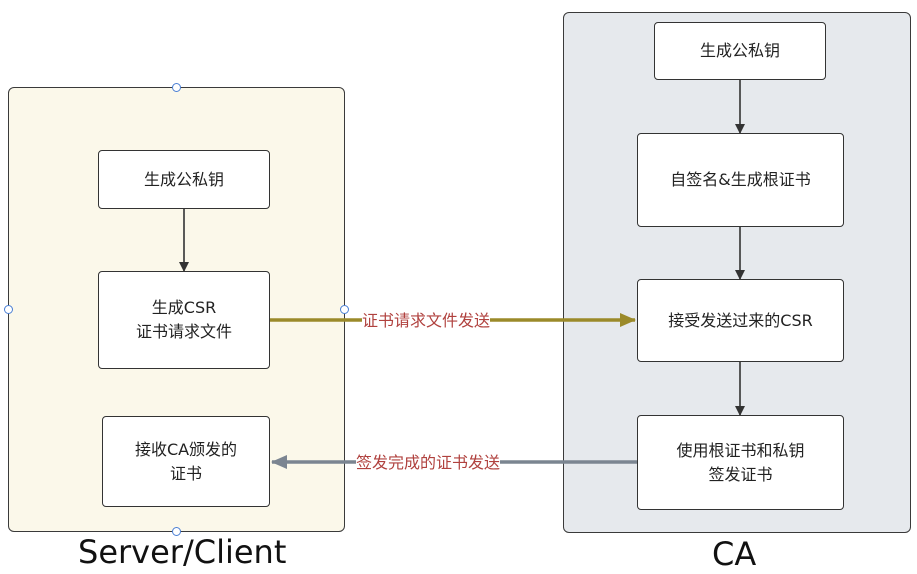  I want to click on self-sign-label: 自签名&生成根证书, so click(740, 179).